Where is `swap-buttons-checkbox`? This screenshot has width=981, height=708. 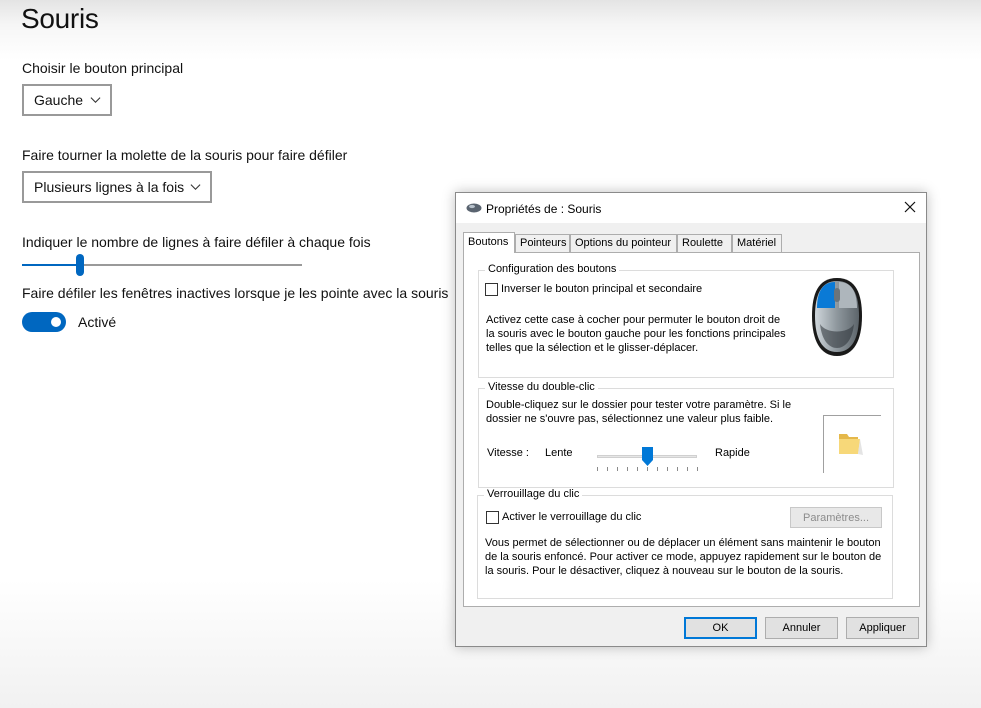
swap-buttons-checkbox is located at coordinates (491, 289).